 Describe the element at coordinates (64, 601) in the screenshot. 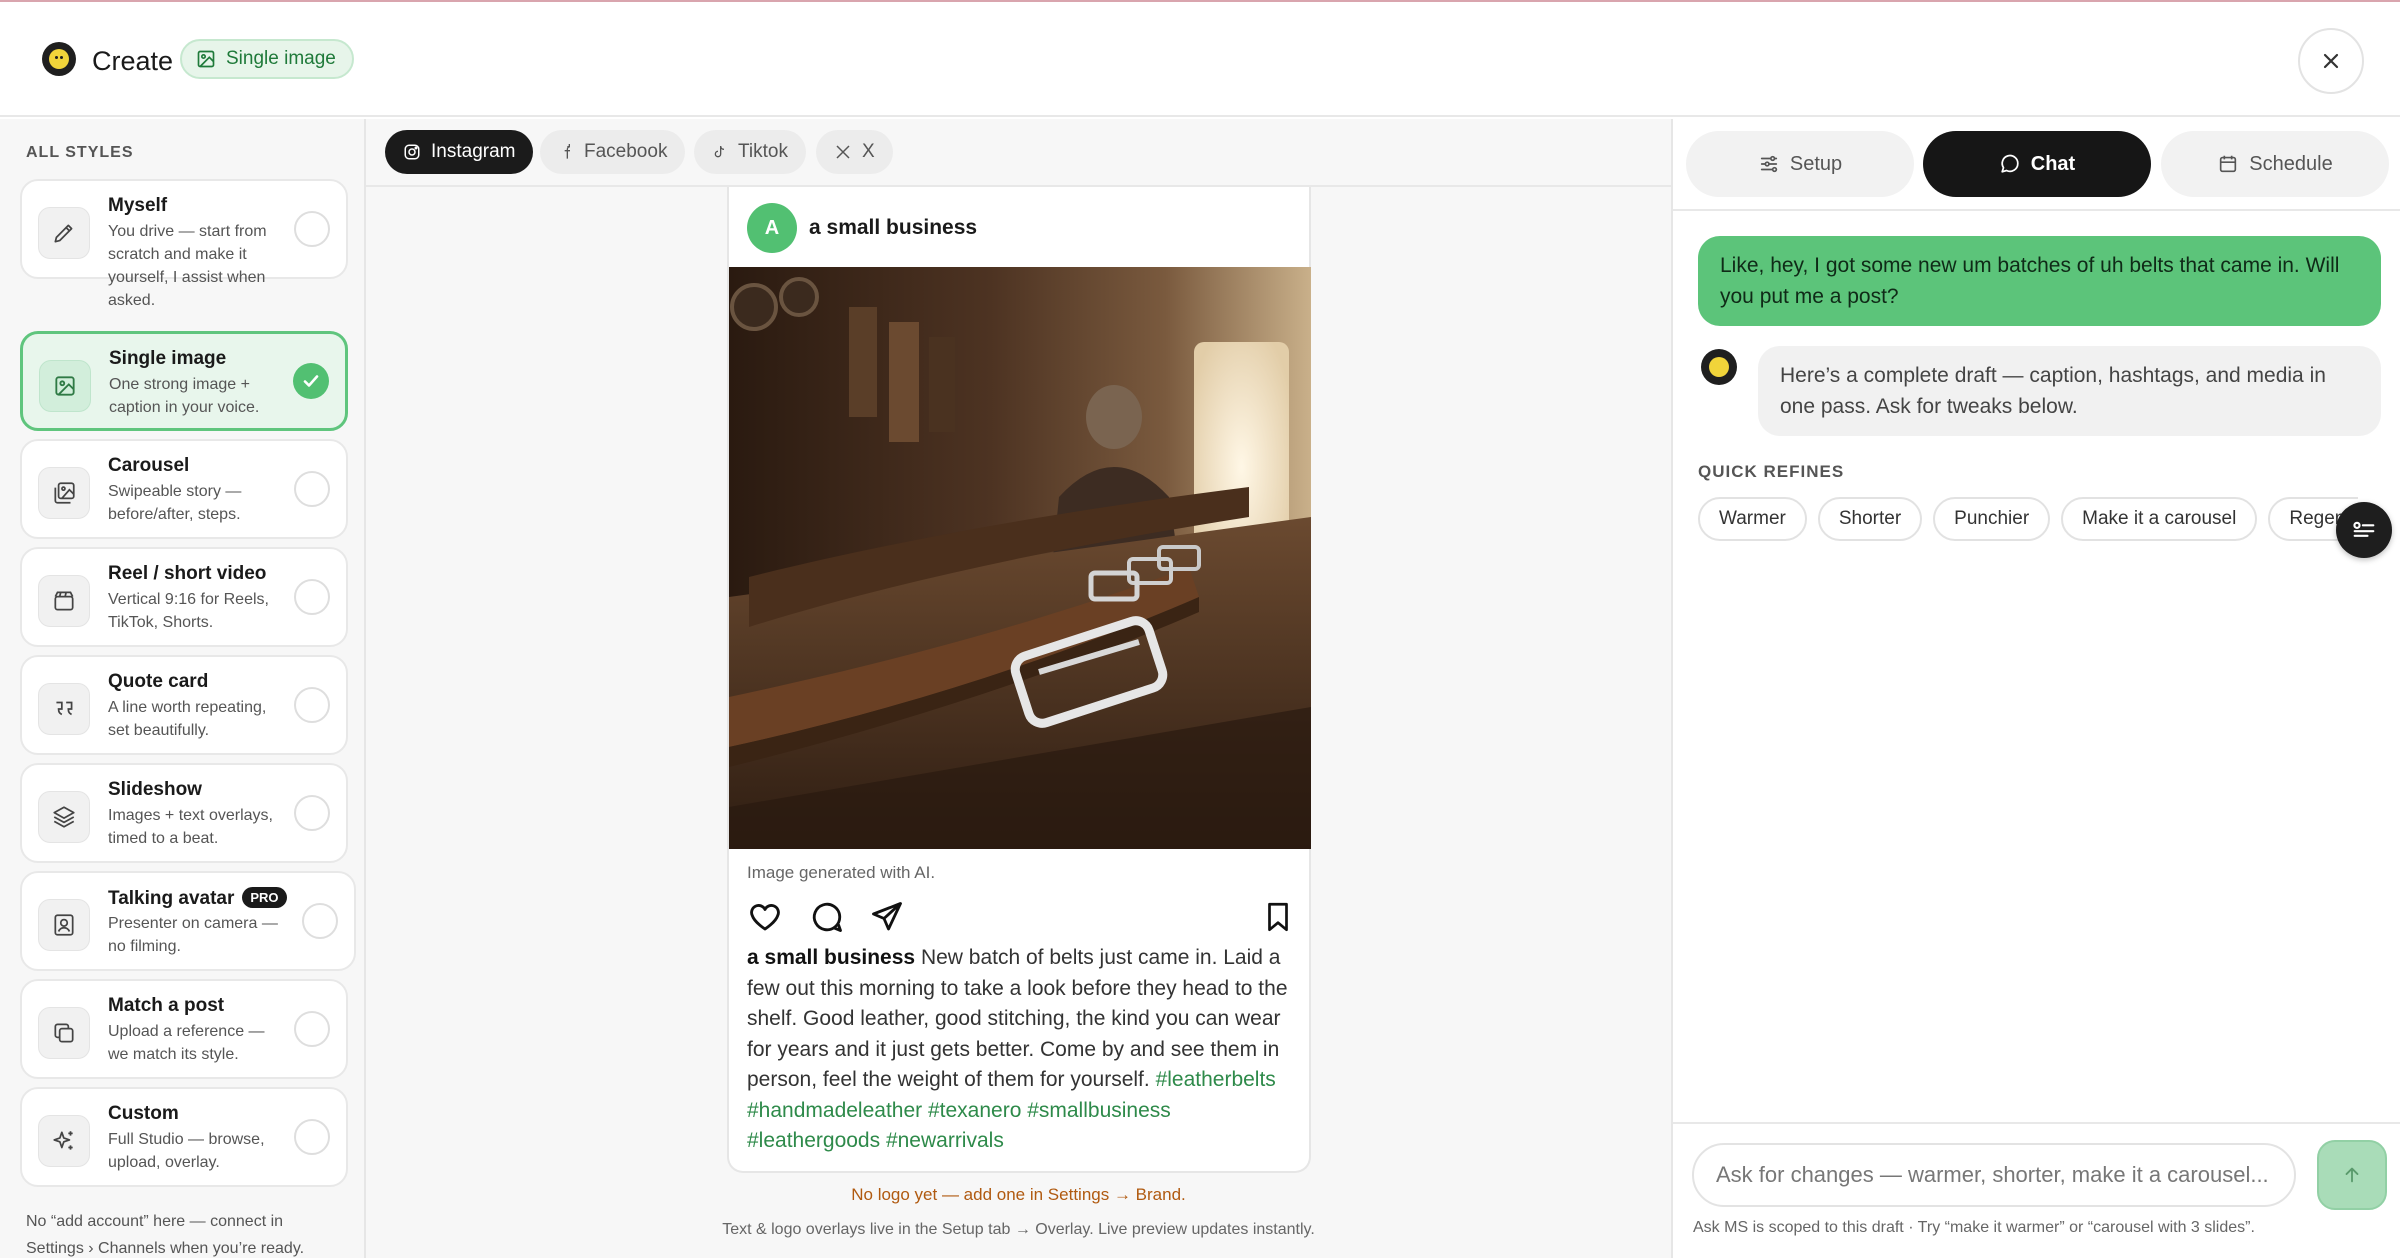

I see `clapperboard-icon` at that location.